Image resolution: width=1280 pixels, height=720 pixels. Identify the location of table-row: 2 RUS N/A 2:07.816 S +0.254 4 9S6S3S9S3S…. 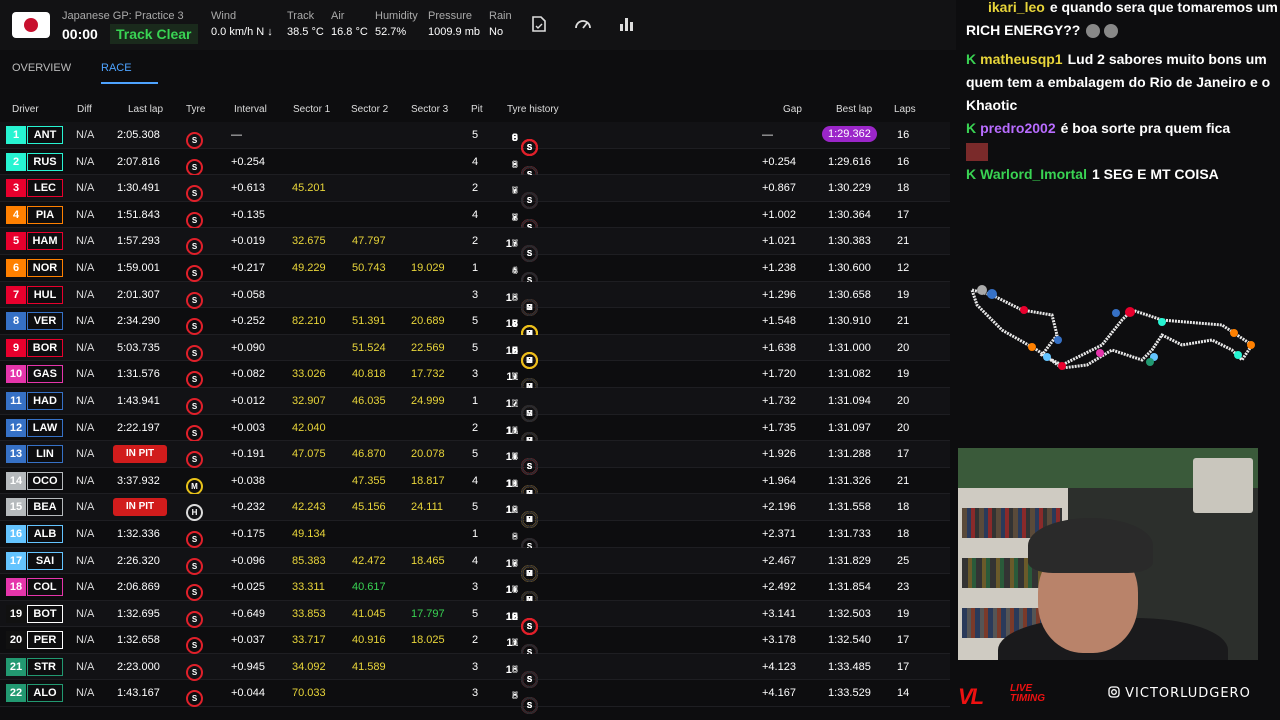
(475, 166).